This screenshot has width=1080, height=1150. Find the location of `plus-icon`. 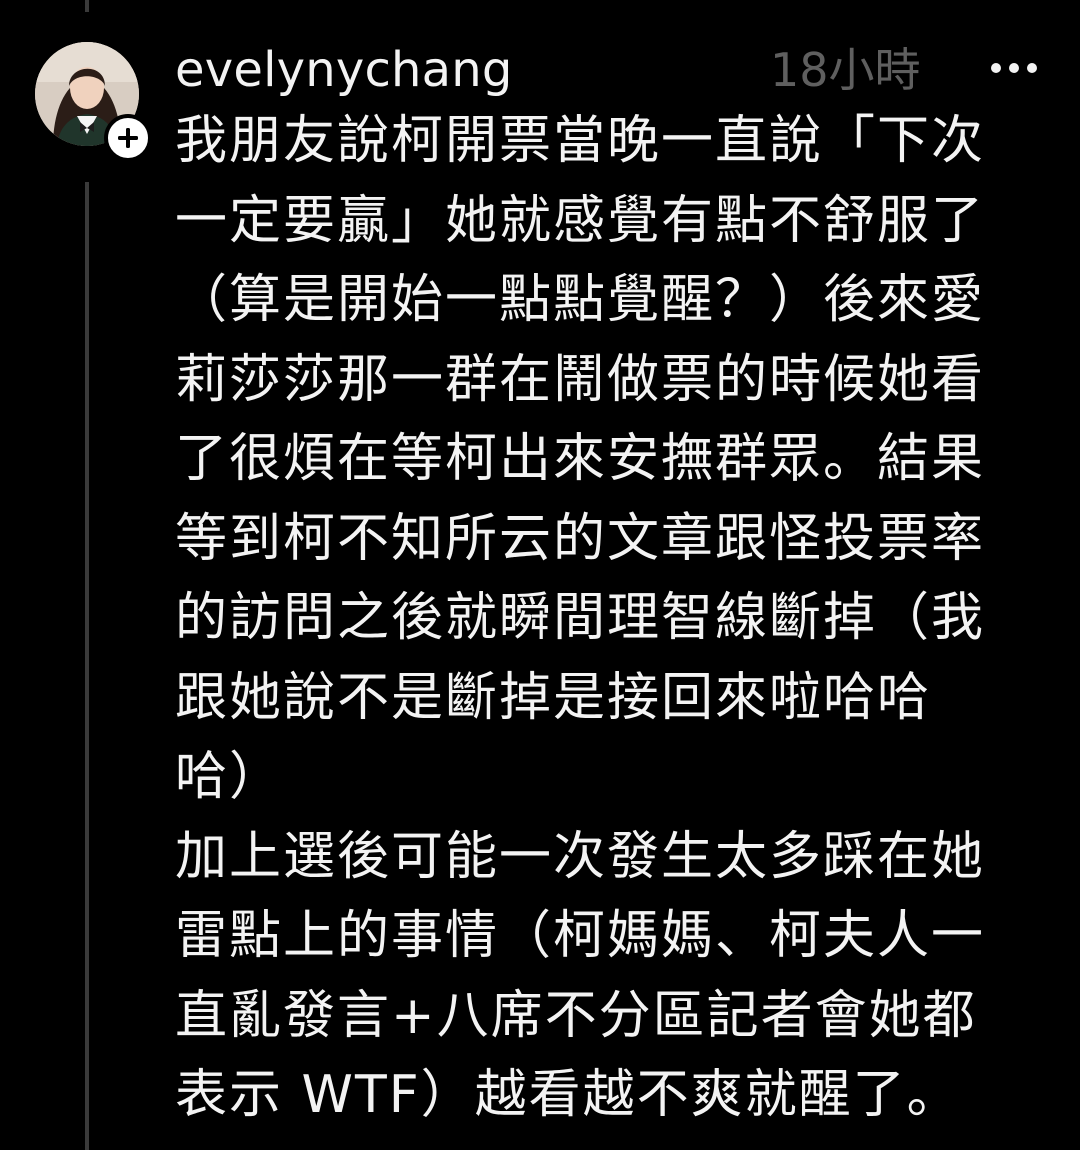

plus-icon is located at coordinates (128, 138).